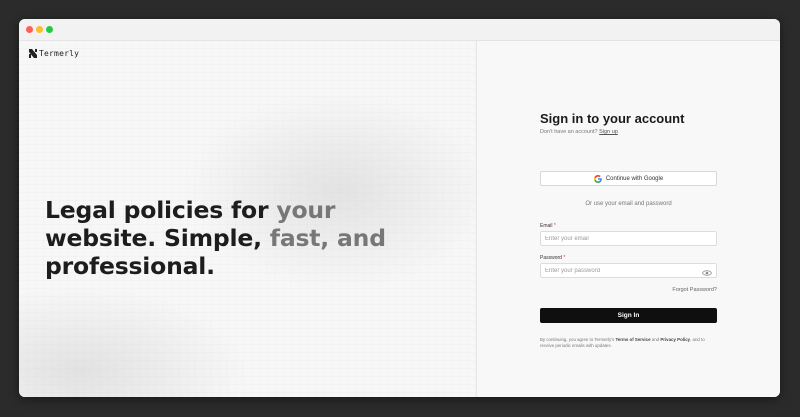 The height and width of the screenshot is (417, 800). Describe the element at coordinates (628, 315) in the screenshot. I see `sign-in-button: Sign In` at that location.